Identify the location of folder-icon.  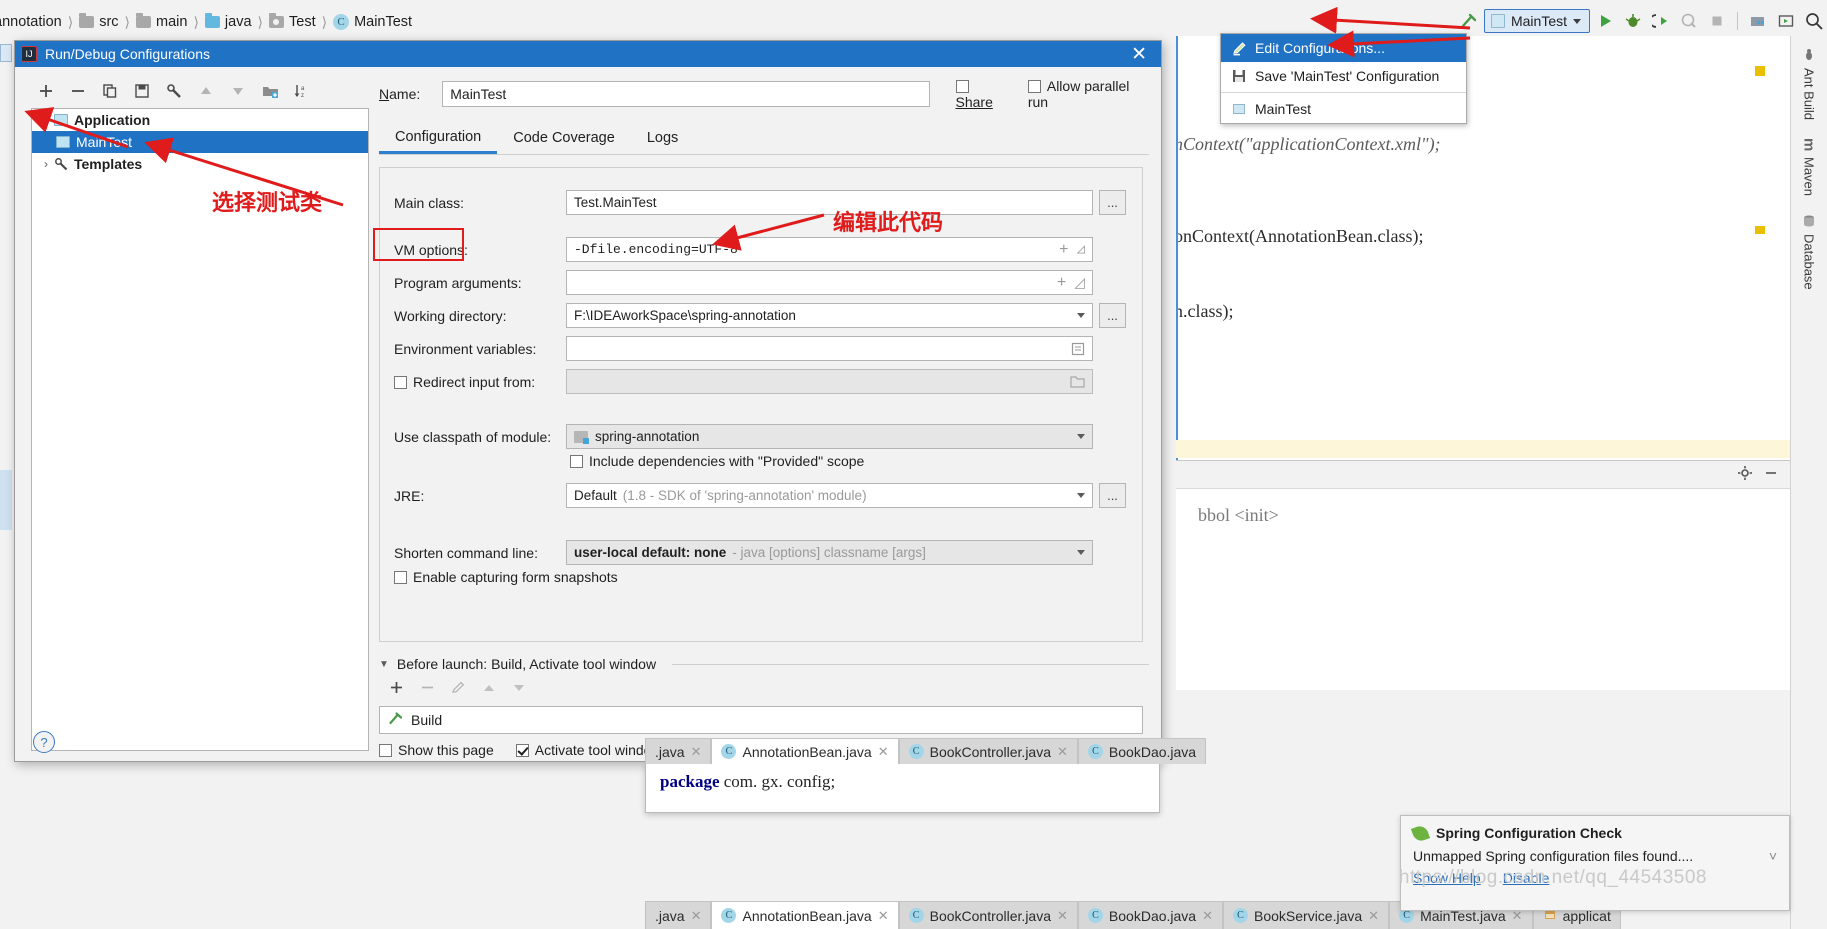
(87, 20).